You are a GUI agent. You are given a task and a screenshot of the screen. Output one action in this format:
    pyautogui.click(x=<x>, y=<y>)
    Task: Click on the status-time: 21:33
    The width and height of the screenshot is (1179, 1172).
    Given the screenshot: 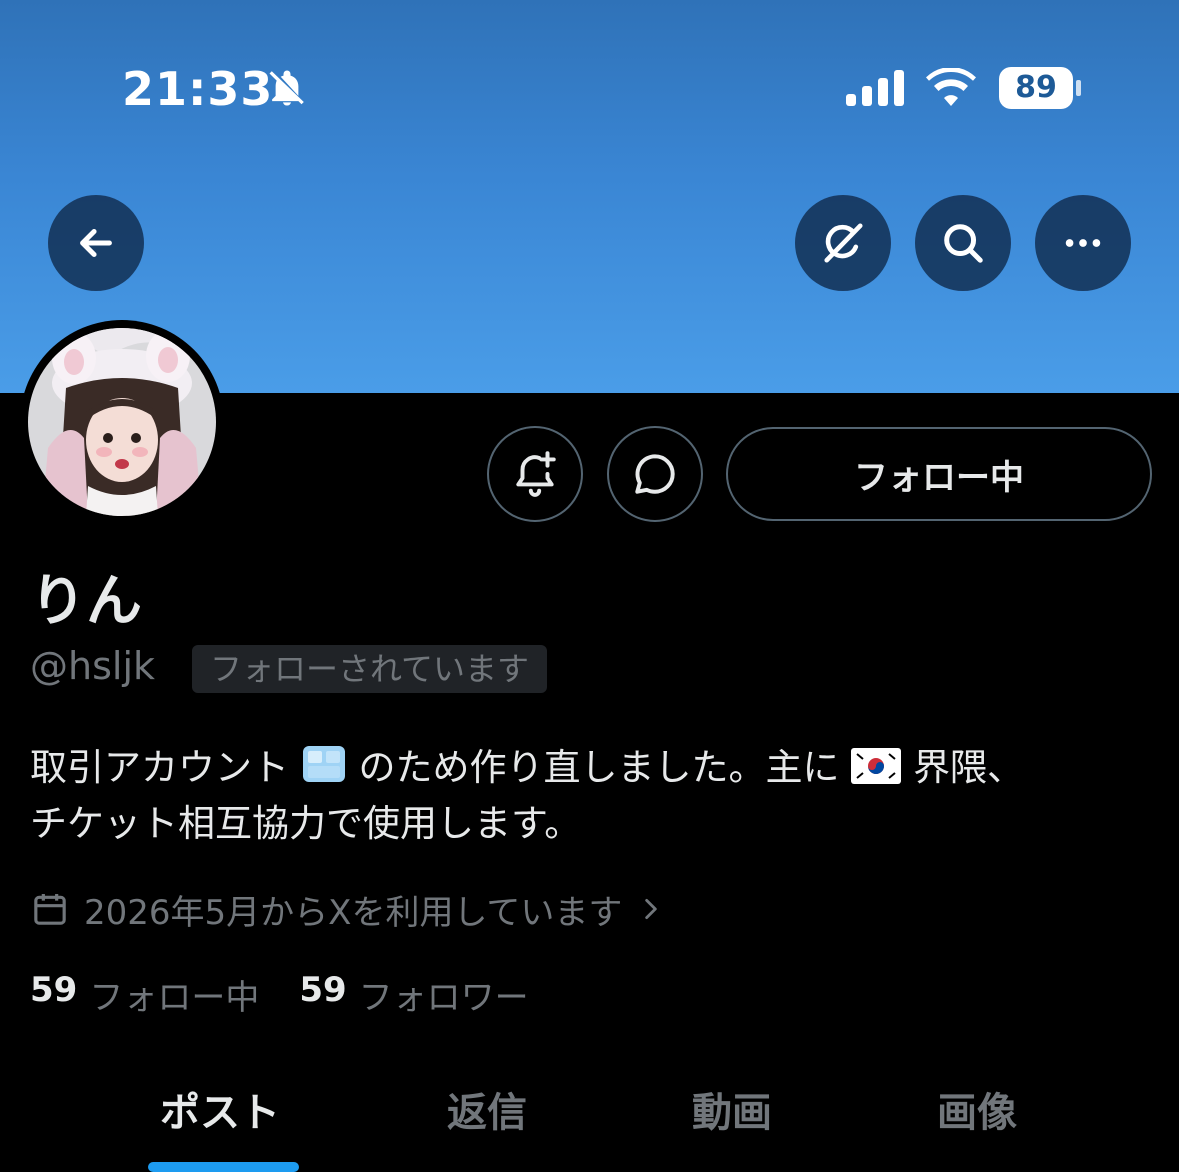 What is the action you would take?
    pyautogui.click(x=198, y=89)
    